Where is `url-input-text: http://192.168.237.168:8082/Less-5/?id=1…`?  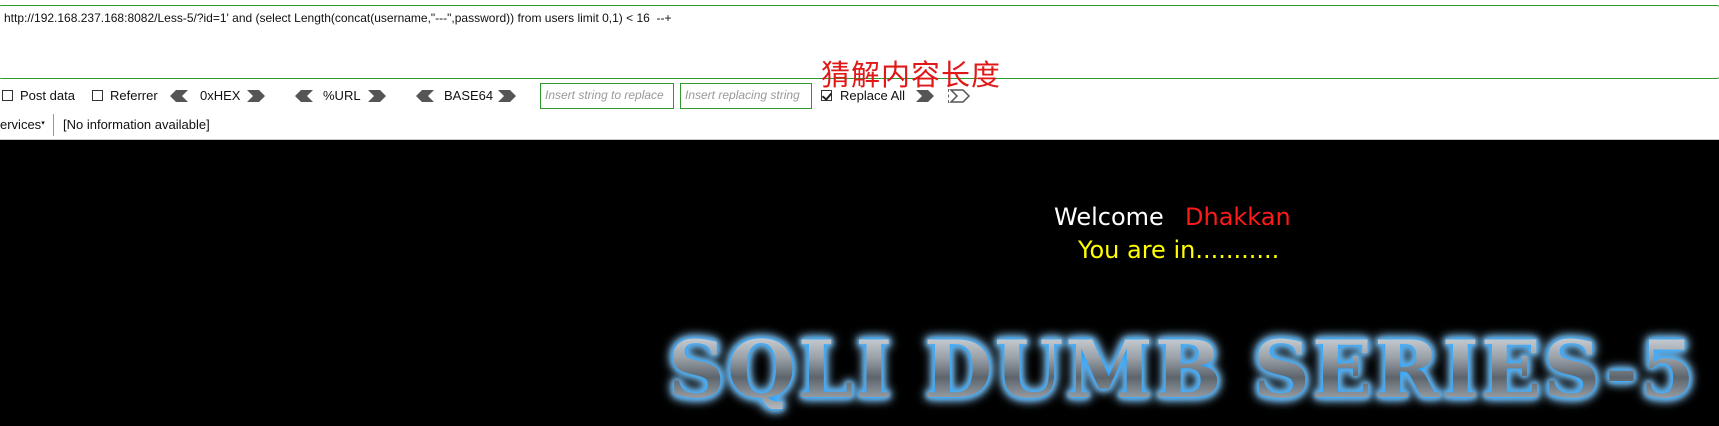 url-input-text: http://192.168.237.168:8082/Less-5/?id=1… is located at coordinates (338, 18).